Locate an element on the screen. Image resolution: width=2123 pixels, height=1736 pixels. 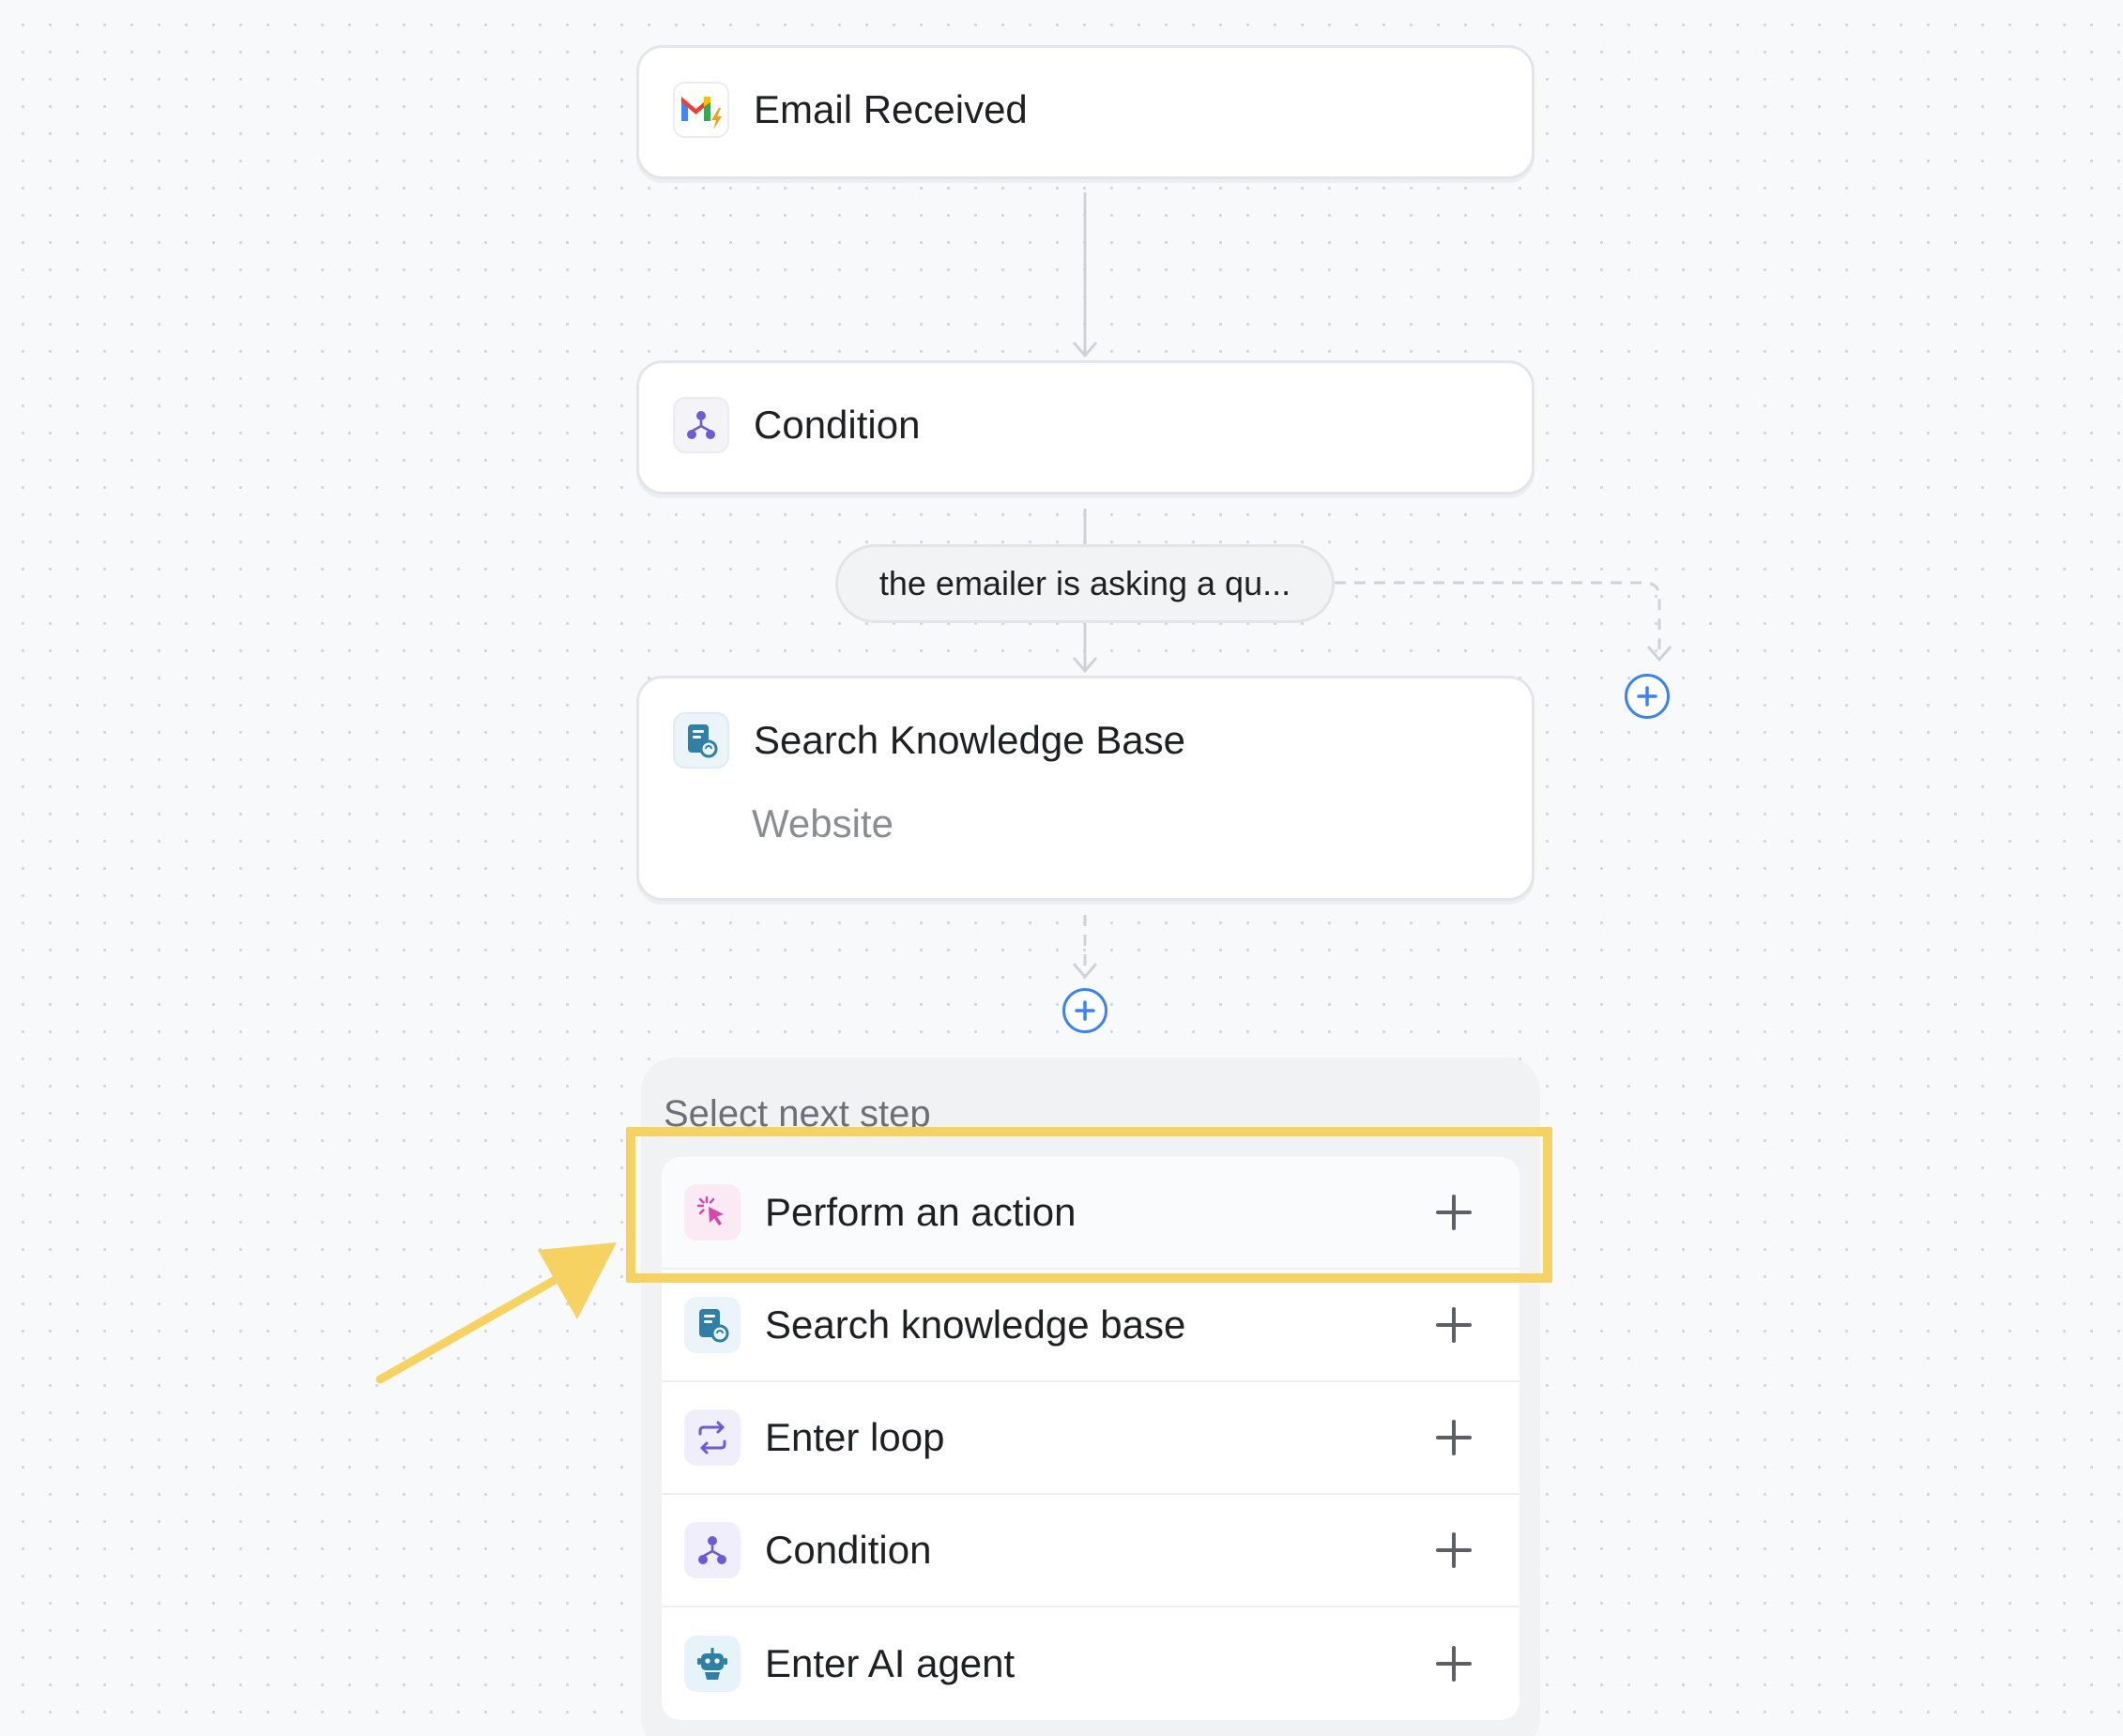
highlight-box is located at coordinates (1089, 1205).